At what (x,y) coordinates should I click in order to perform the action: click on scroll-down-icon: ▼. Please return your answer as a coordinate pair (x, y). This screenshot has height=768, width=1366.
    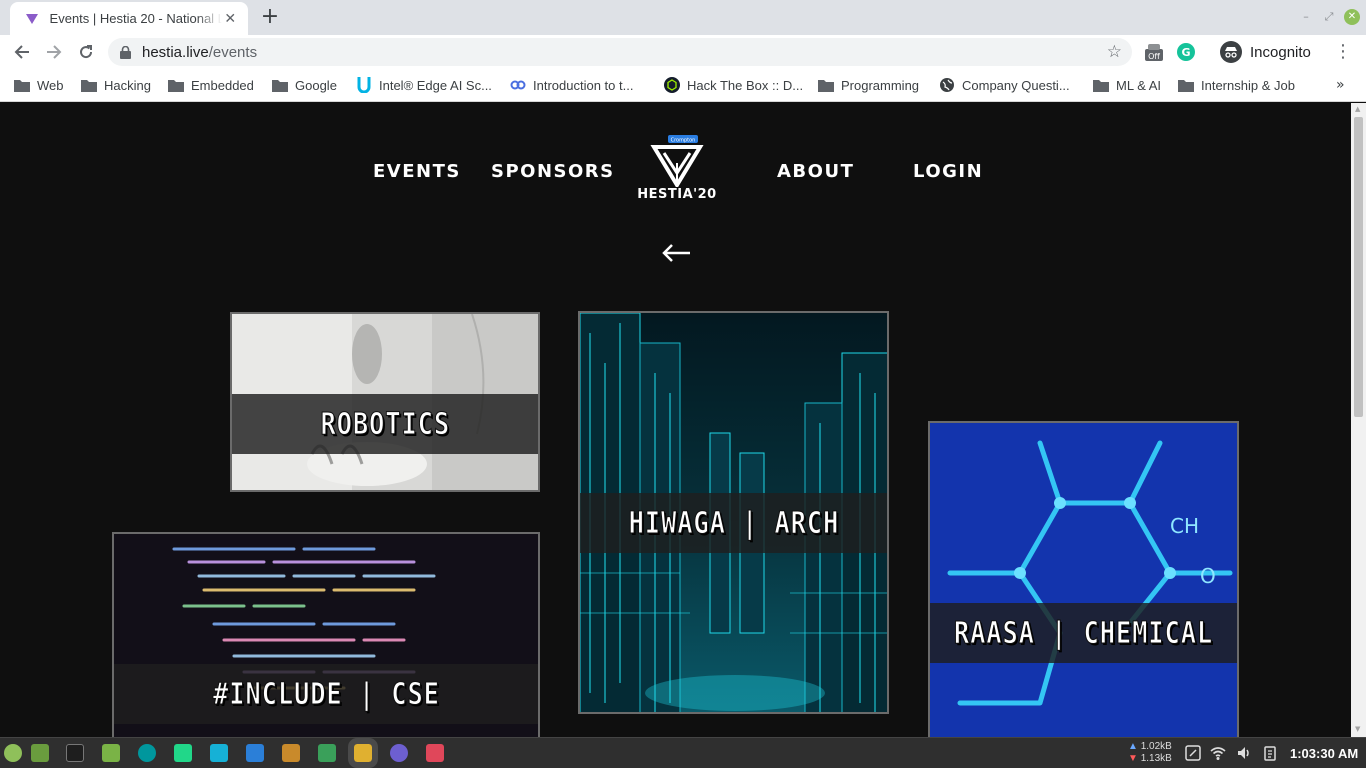
    Looking at the image, I should click on (1357, 729).